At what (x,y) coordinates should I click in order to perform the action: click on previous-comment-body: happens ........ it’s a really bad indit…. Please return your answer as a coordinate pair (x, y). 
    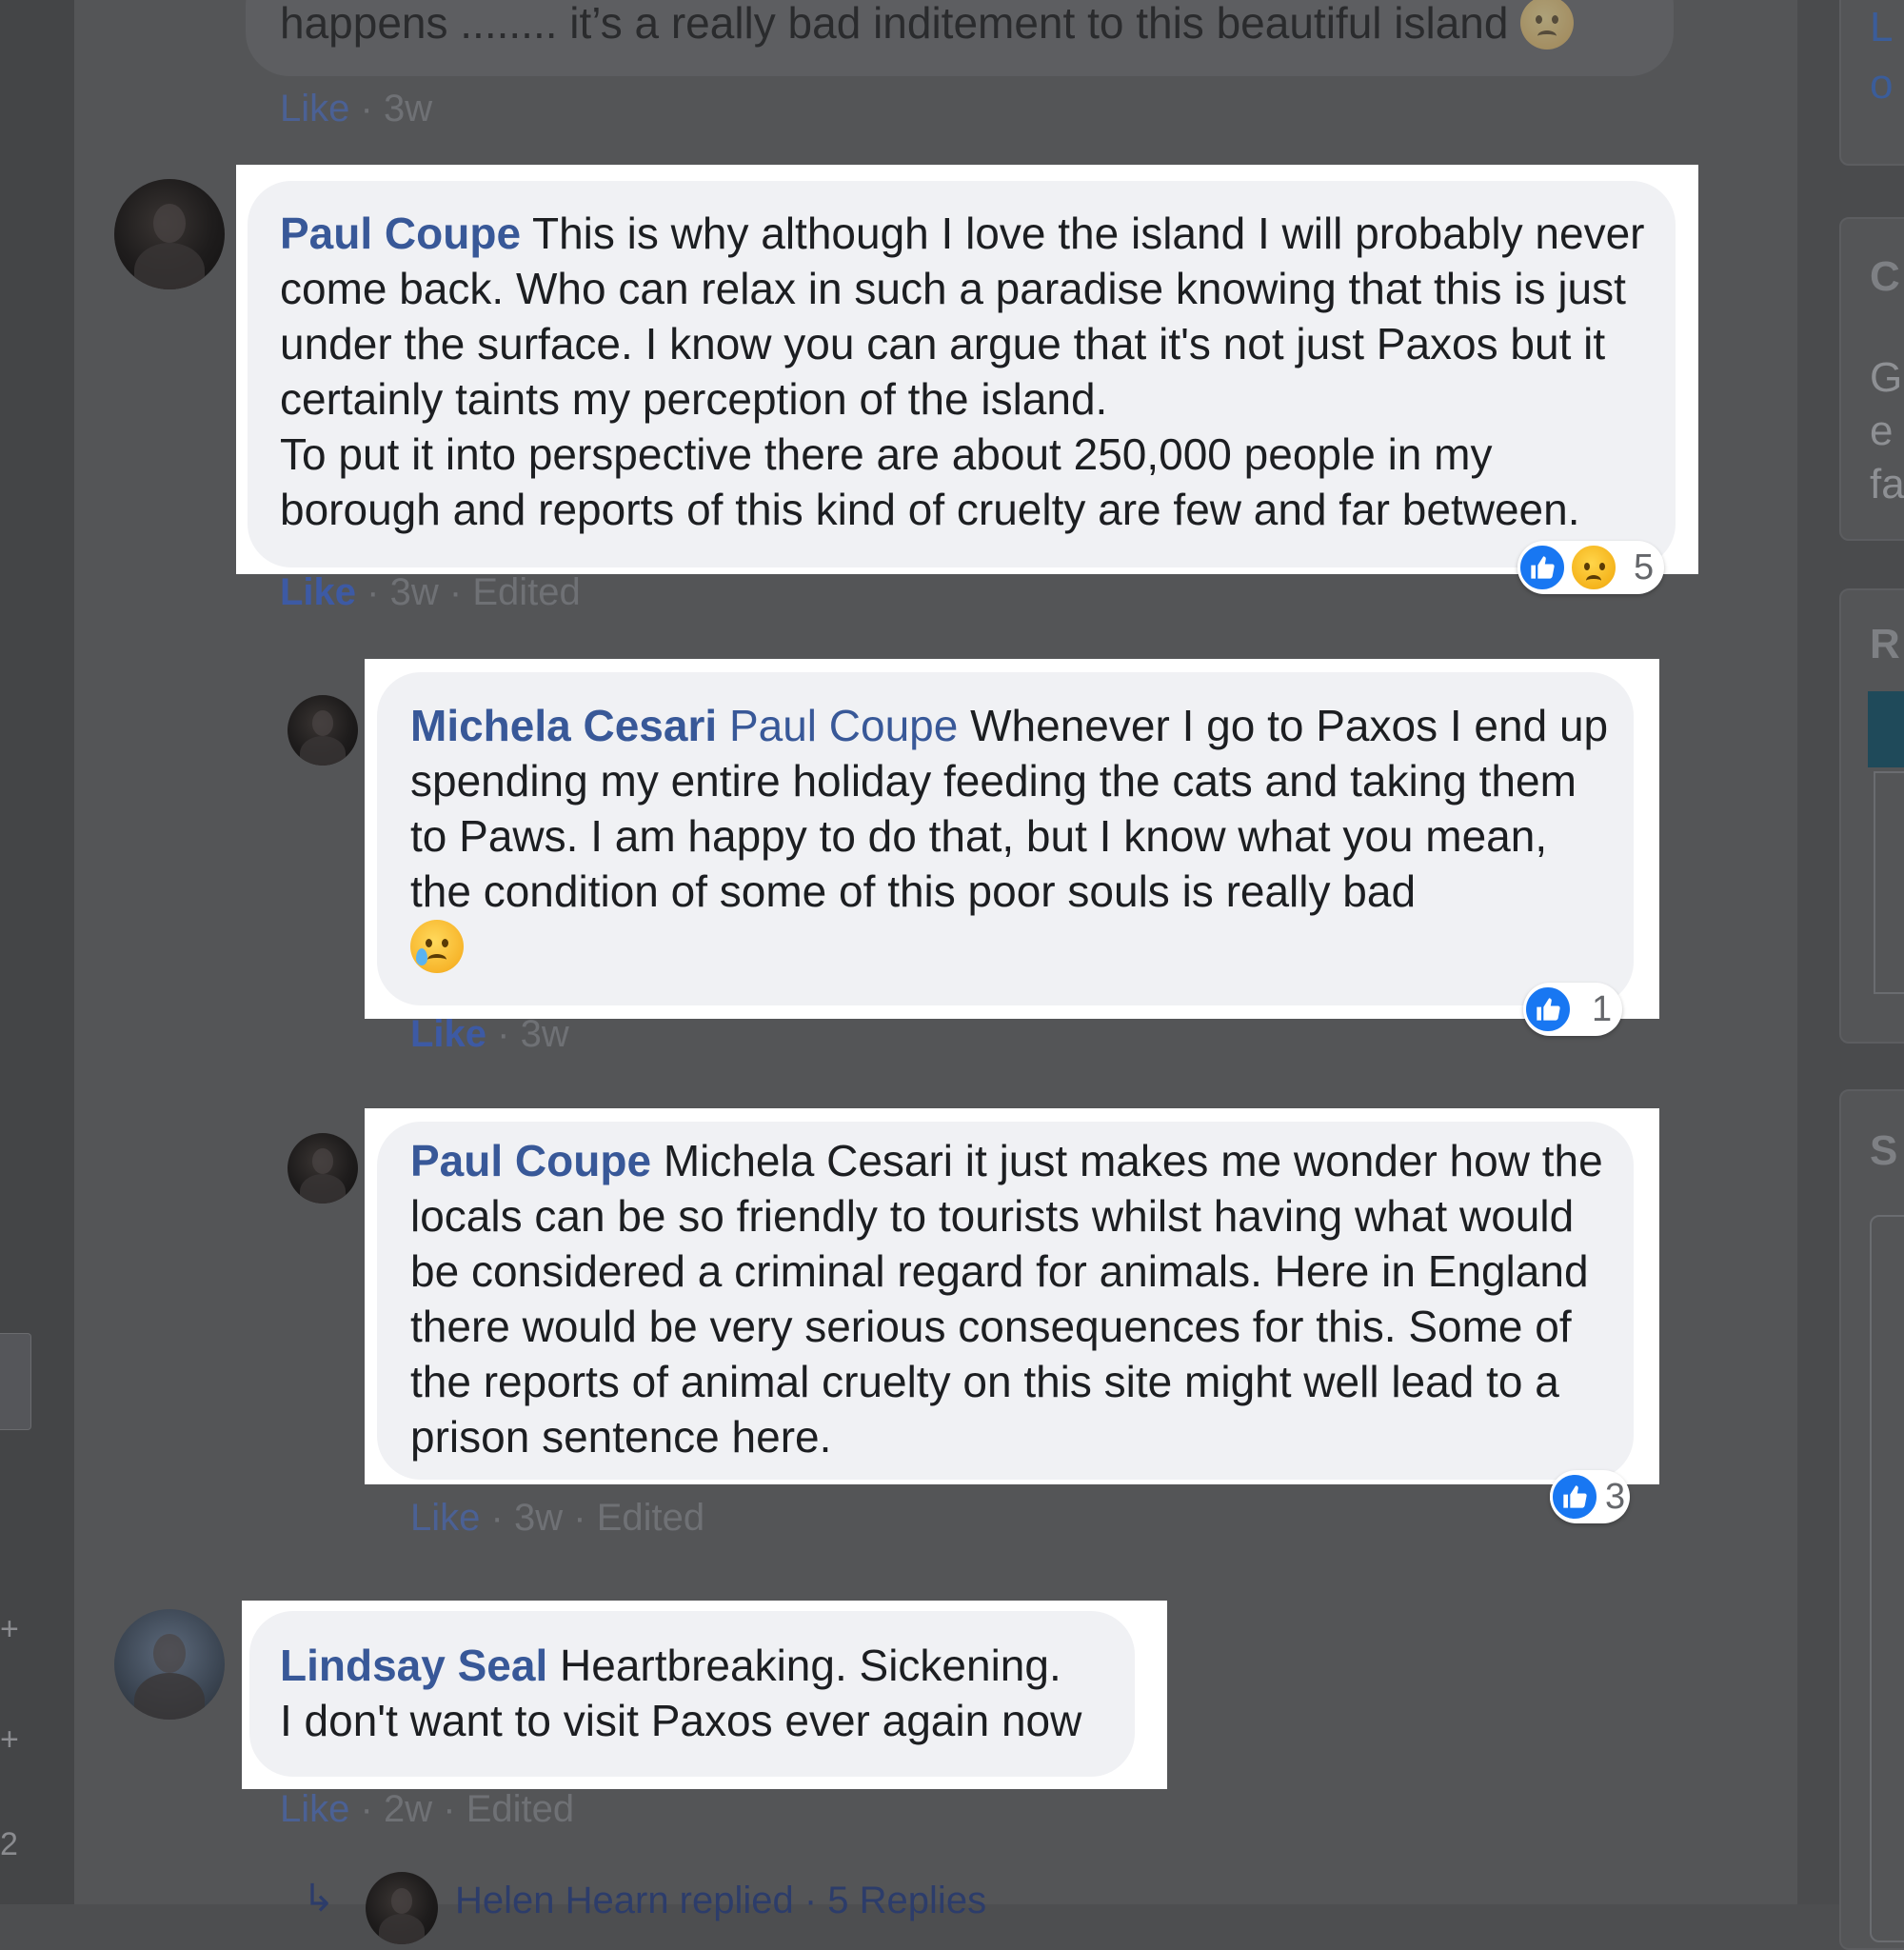
    Looking at the image, I should click on (894, 24).